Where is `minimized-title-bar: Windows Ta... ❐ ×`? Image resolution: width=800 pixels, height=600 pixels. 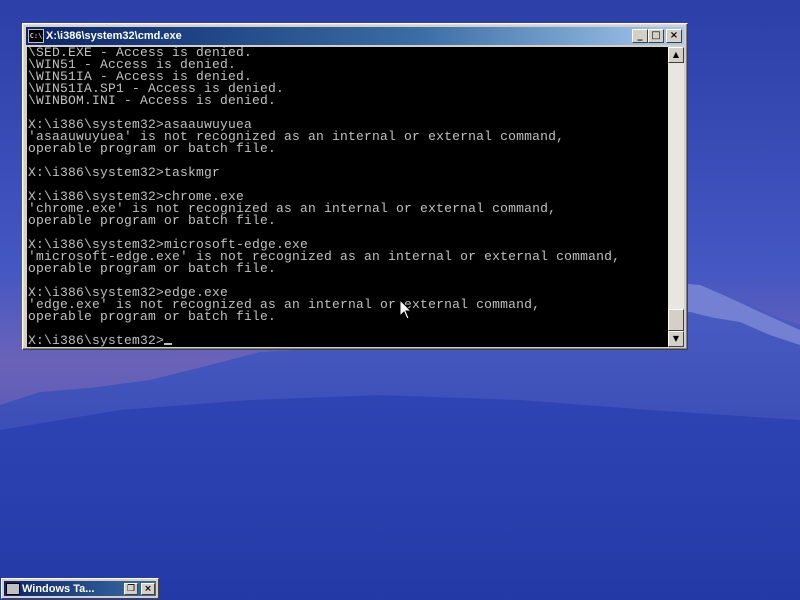 minimized-title-bar: Windows Ta... ❐ × is located at coordinates (80, 588).